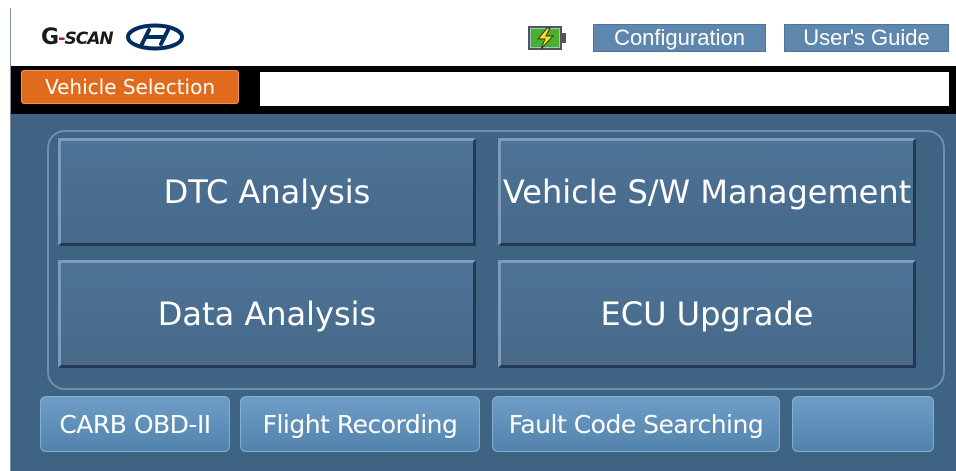  What do you see at coordinates (707, 314) in the screenshot?
I see `ecu-upgrade-button: ECU Upgrade` at bounding box center [707, 314].